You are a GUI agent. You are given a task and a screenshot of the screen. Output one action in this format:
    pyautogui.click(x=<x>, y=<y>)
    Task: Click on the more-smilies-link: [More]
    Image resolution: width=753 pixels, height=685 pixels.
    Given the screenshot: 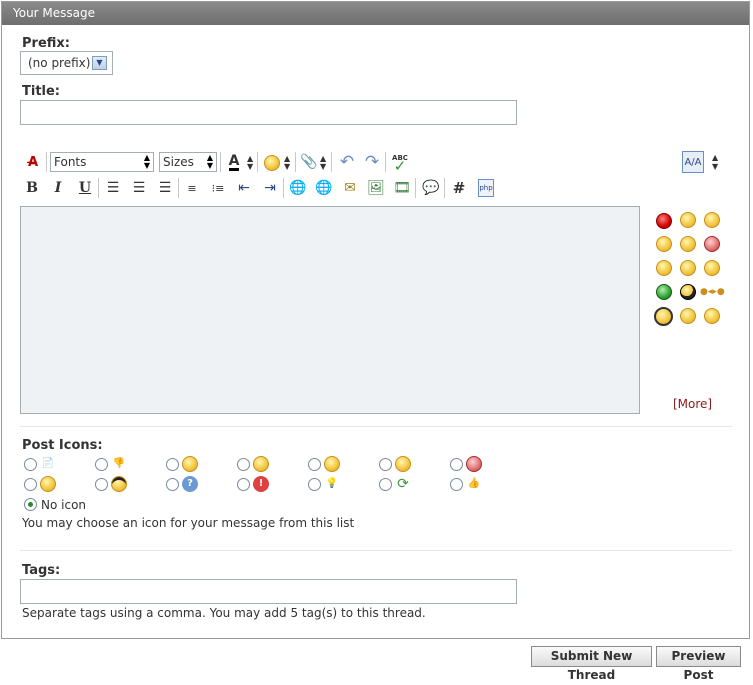 What is the action you would take?
    pyautogui.click(x=692, y=404)
    